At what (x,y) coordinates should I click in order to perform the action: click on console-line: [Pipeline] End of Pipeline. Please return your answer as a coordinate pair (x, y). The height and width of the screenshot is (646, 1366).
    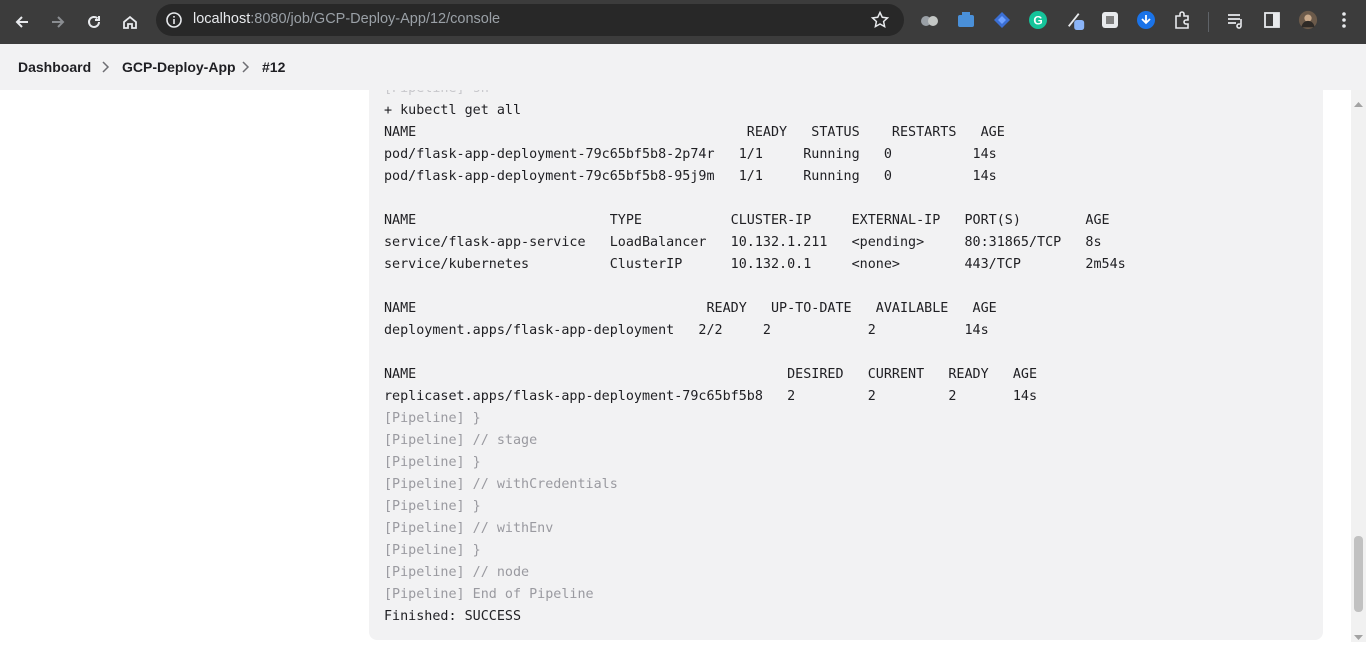
    Looking at the image, I should click on (489, 594).